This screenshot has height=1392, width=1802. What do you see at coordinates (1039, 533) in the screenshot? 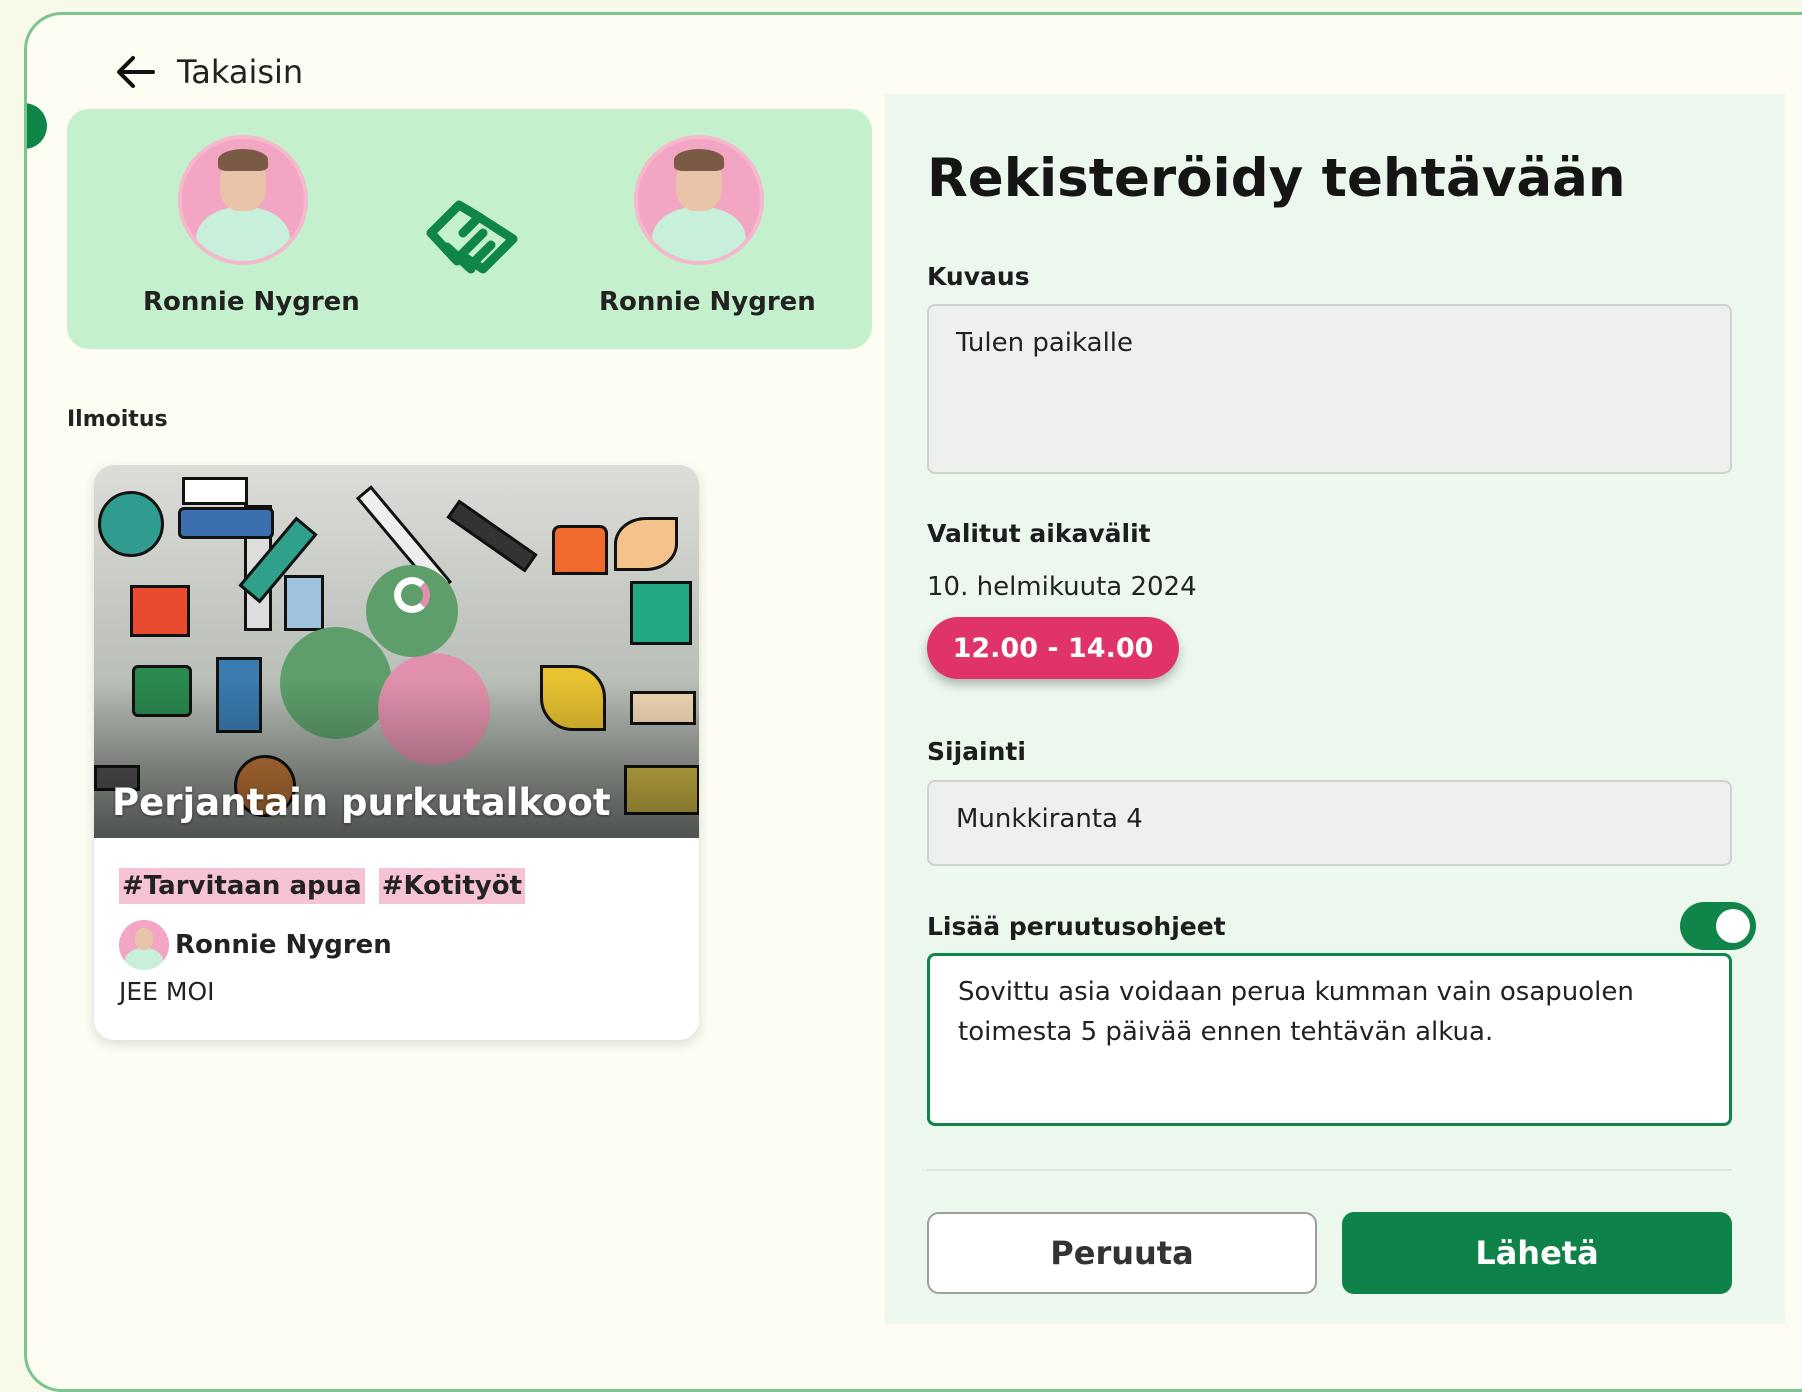
I see `timeslots-label: Valitut aikavälit` at bounding box center [1039, 533].